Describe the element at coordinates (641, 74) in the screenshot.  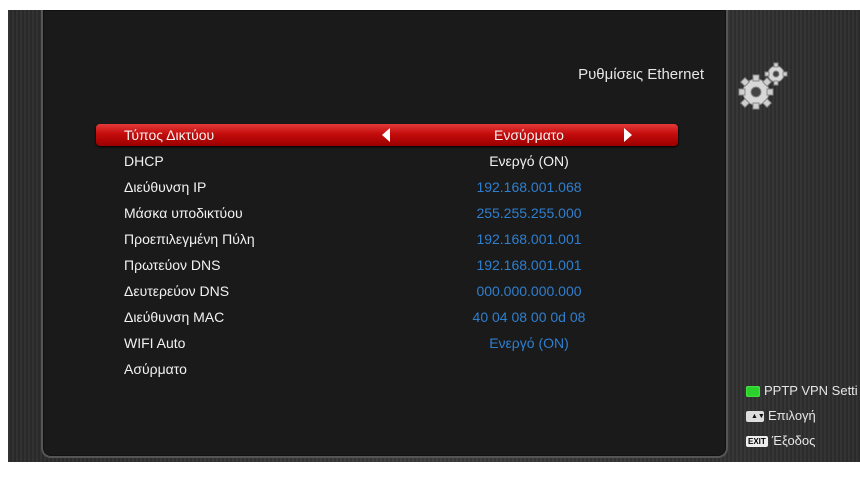
I see `page-title: Ρυθμίσεις Ethernet` at that location.